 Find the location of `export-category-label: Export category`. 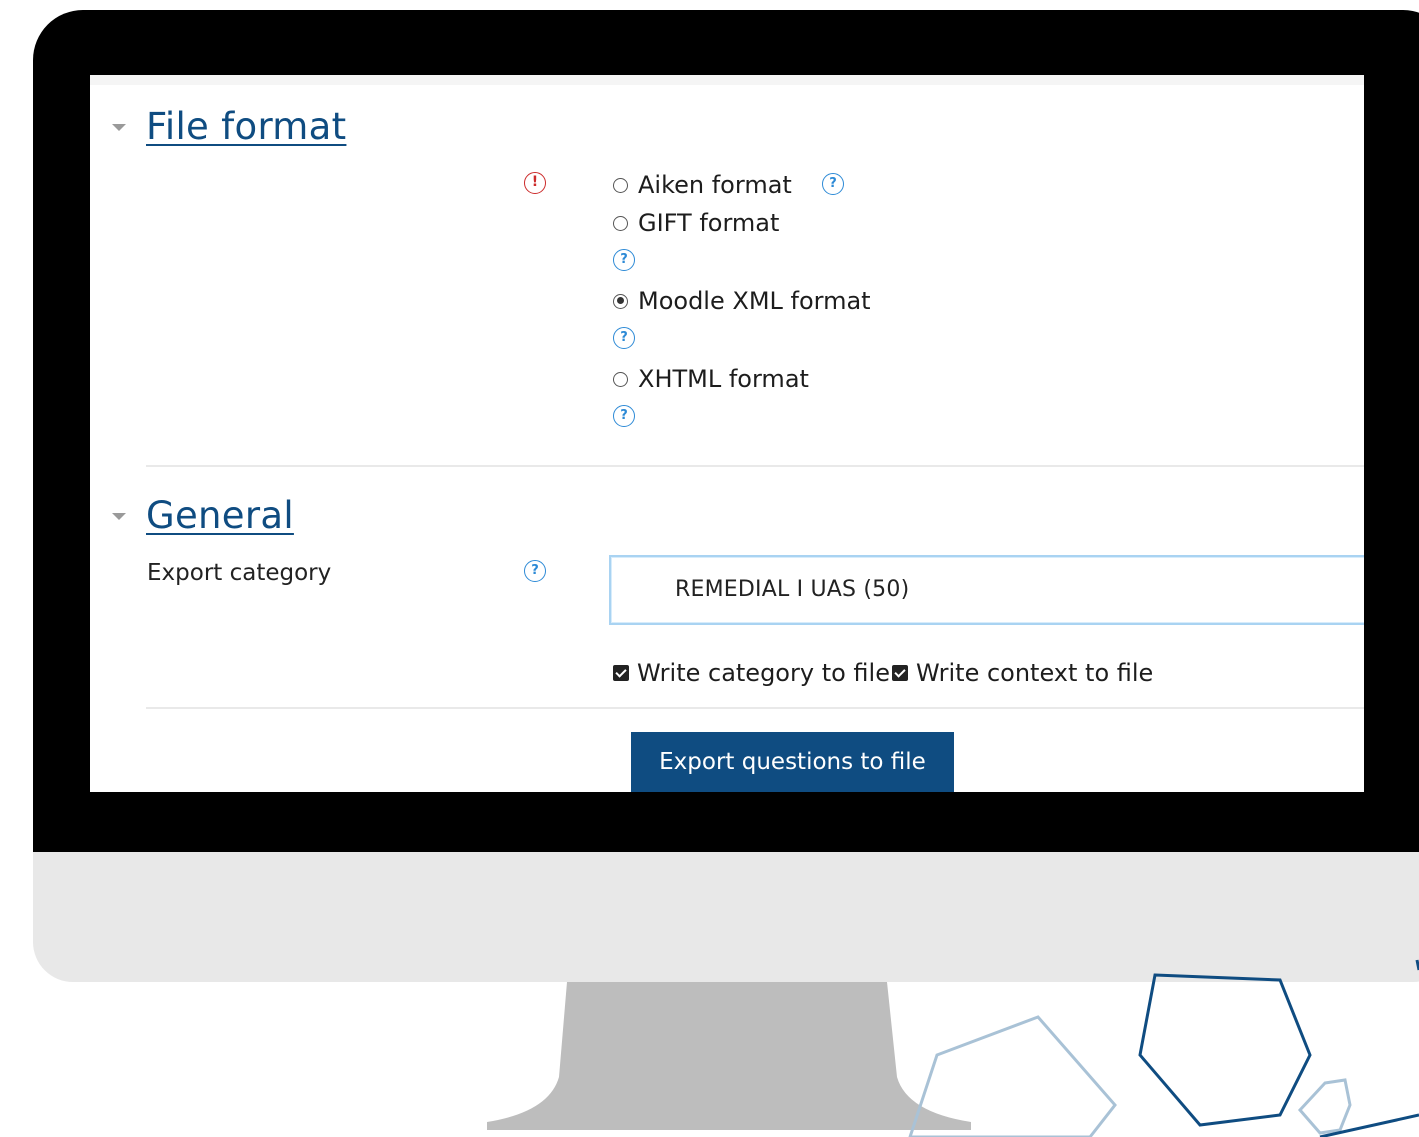

export-category-label: Export category is located at coordinates (239, 573).